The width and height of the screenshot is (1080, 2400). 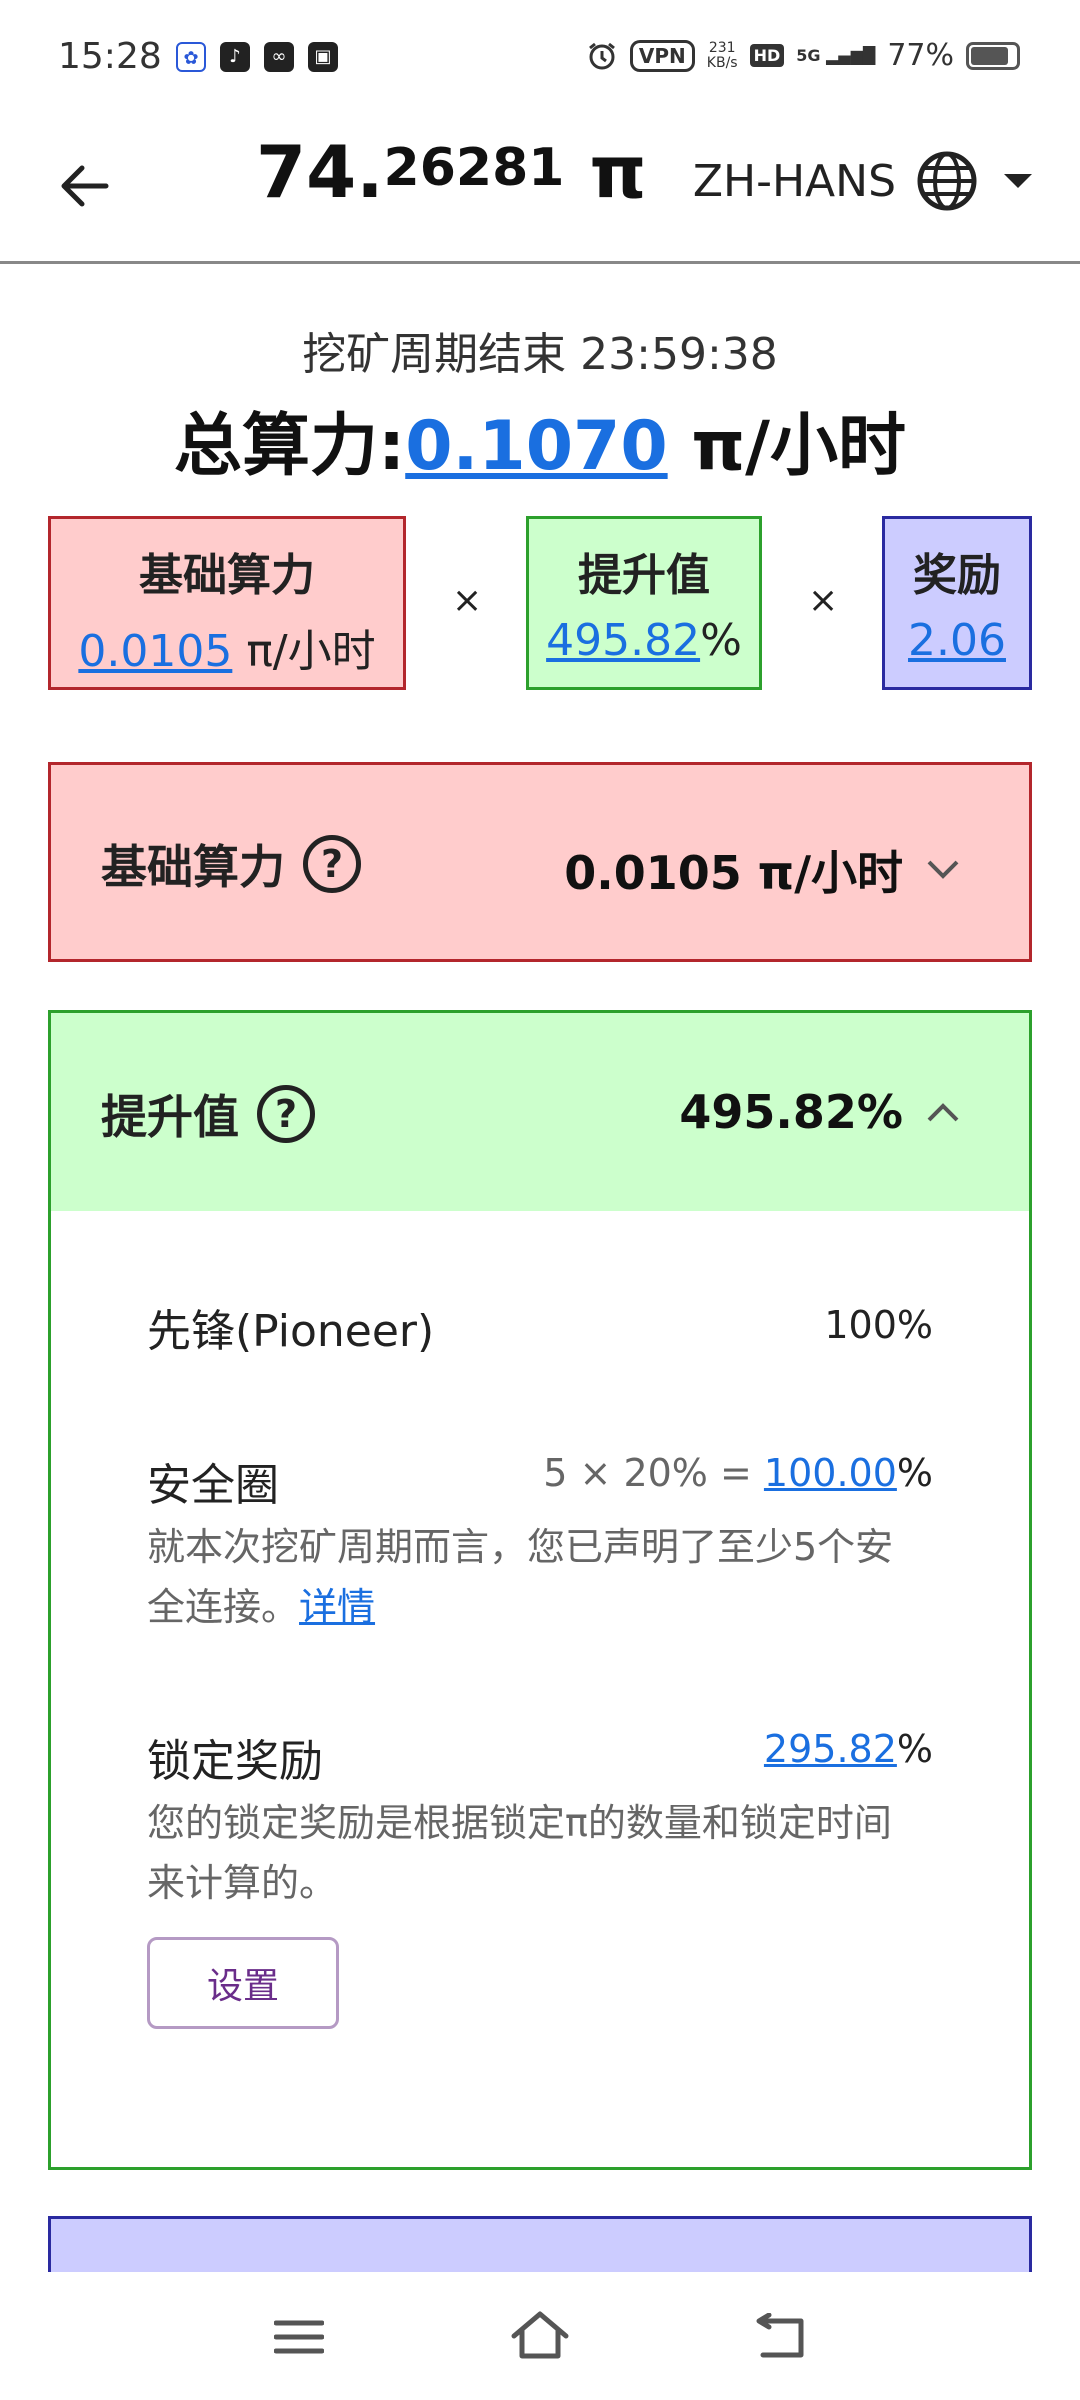 I want to click on reward-link: 2.06, so click(x=957, y=640).